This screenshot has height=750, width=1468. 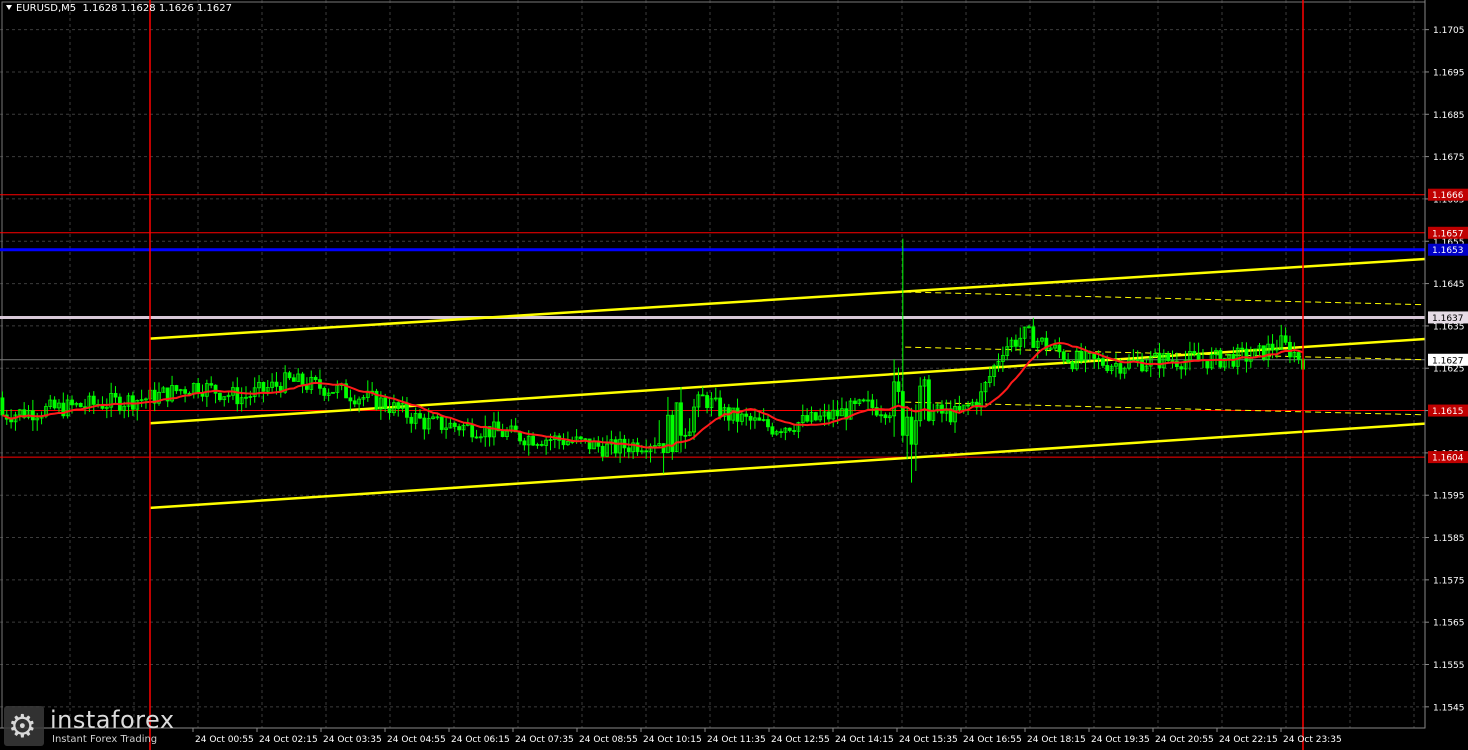 What do you see at coordinates (46, 8) in the screenshot?
I see `symbol-label: EURUSD,M5` at bounding box center [46, 8].